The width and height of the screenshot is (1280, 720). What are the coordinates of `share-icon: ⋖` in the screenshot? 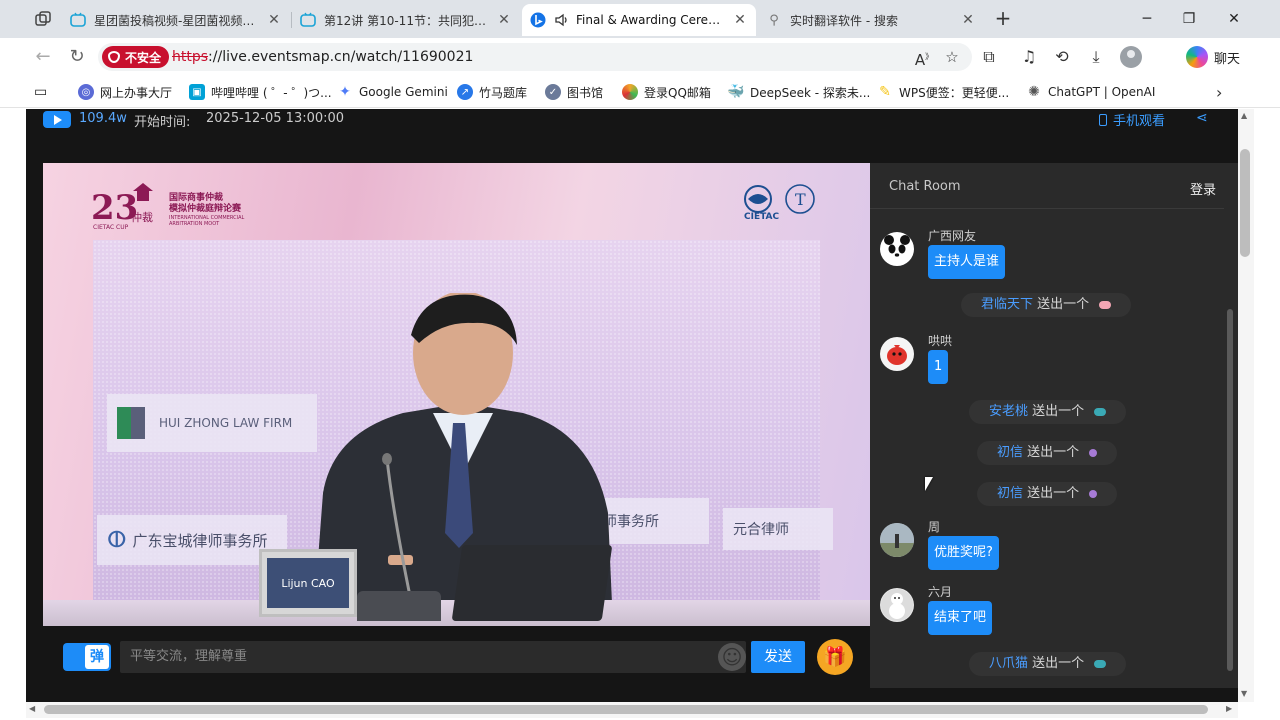 It's located at (1202, 118).